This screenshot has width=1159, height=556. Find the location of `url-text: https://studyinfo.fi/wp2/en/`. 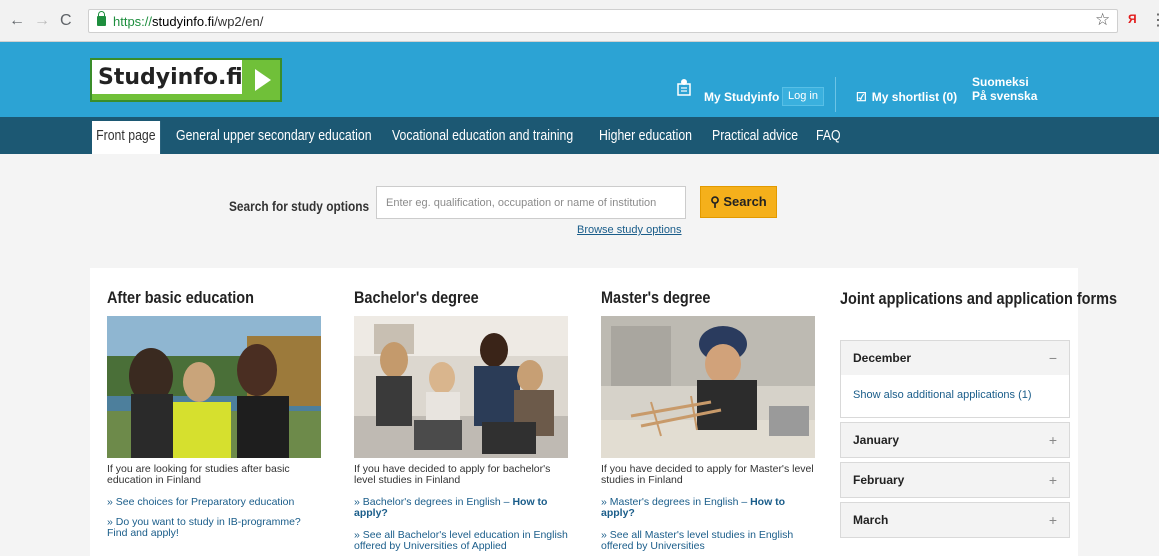

url-text: https://studyinfo.fi/wp2/en/ is located at coordinates (188, 21).